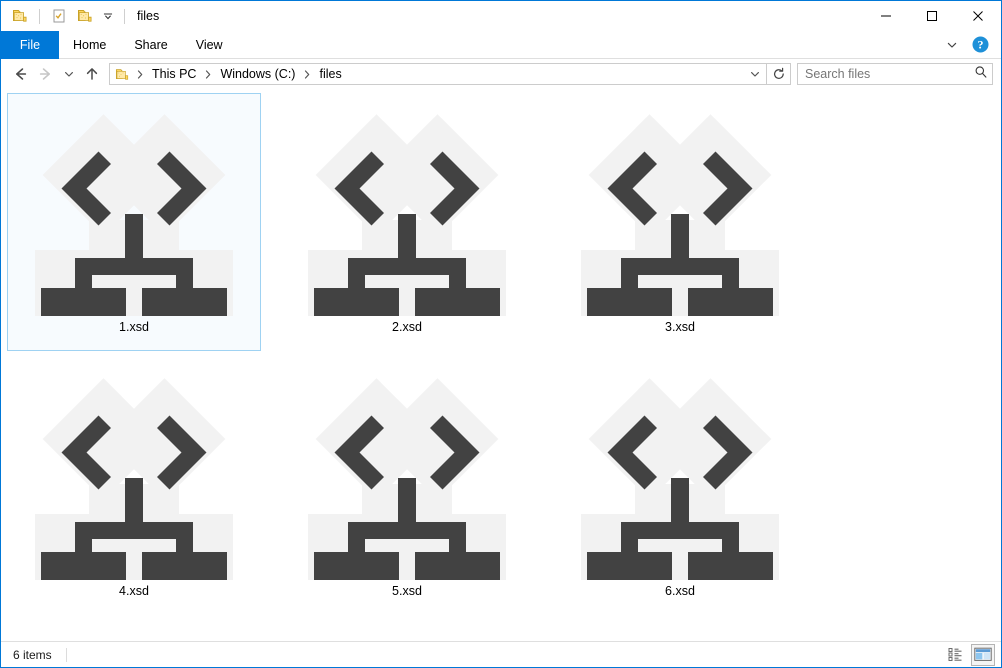  I want to click on address-bar: This PC Windows (C:) files, so click(501, 74).